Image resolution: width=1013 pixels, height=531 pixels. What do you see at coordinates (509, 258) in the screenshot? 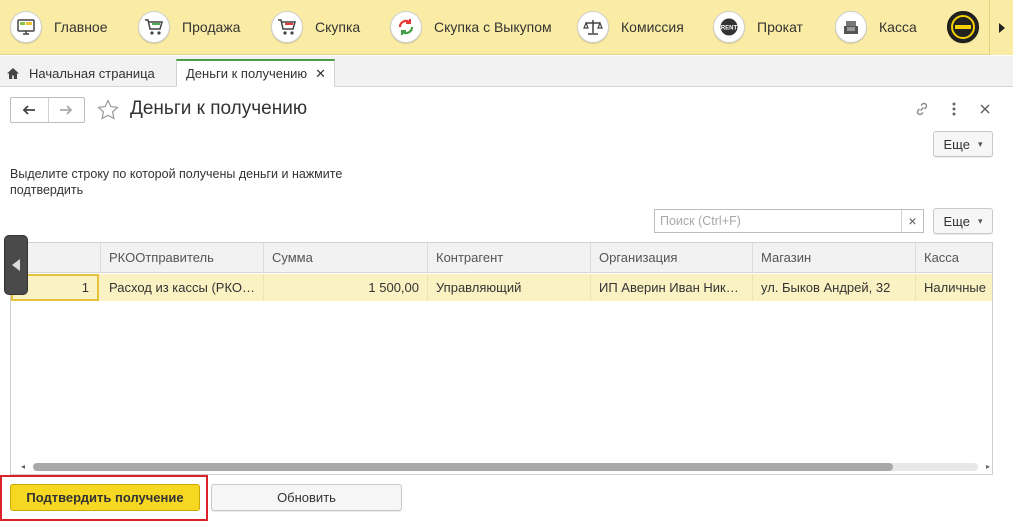
I see `column-header-counterparty: Контрагент` at bounding box center [509, 258].